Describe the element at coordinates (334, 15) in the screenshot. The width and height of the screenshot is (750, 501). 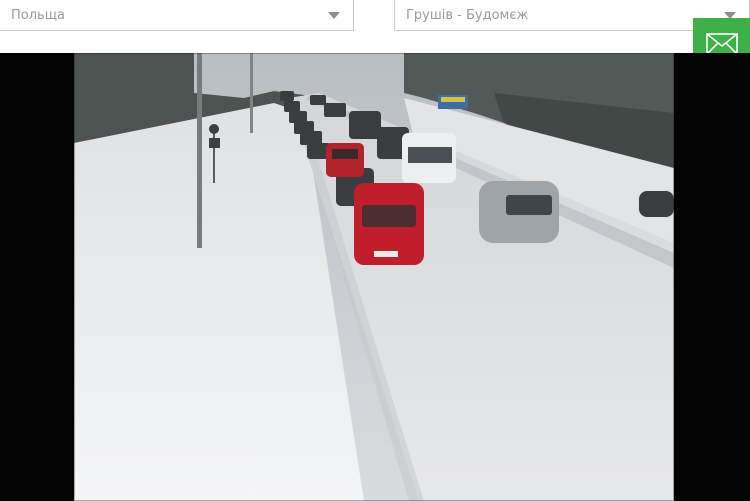
I see `chevron-down-icon` at that location.